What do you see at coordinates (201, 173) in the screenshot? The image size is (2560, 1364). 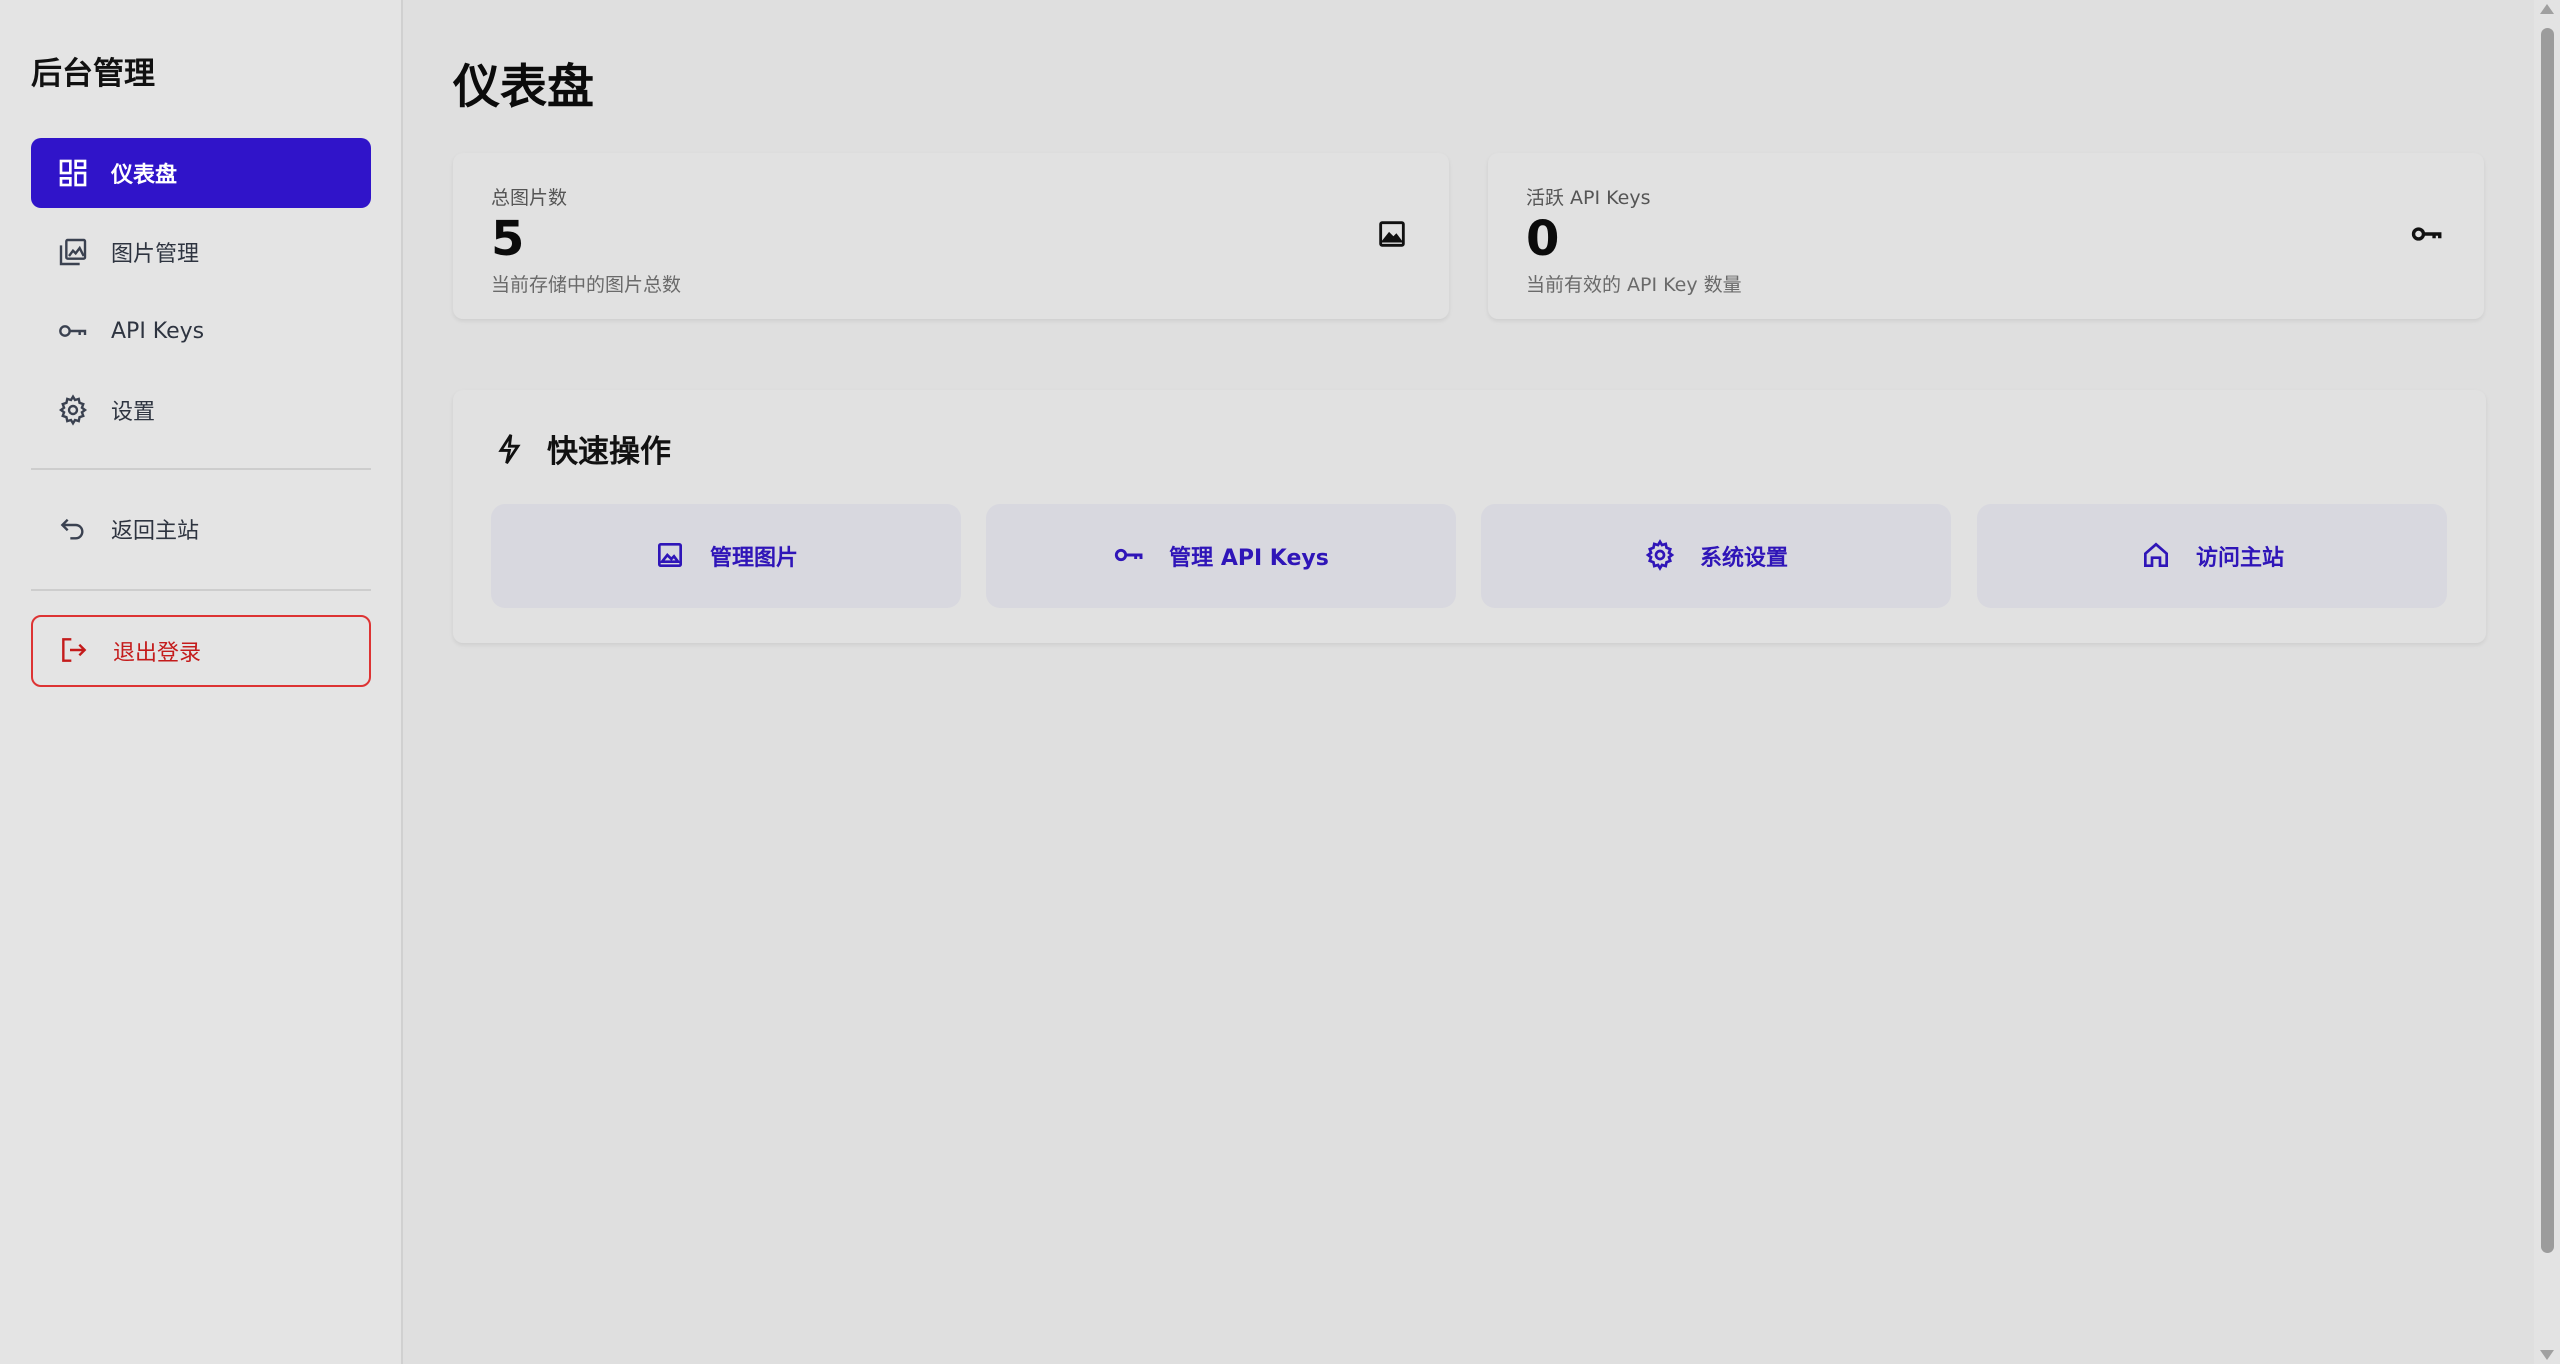 I see `sidebar-item-dashboard: 仪表盘` at bounding box center [201, 173].